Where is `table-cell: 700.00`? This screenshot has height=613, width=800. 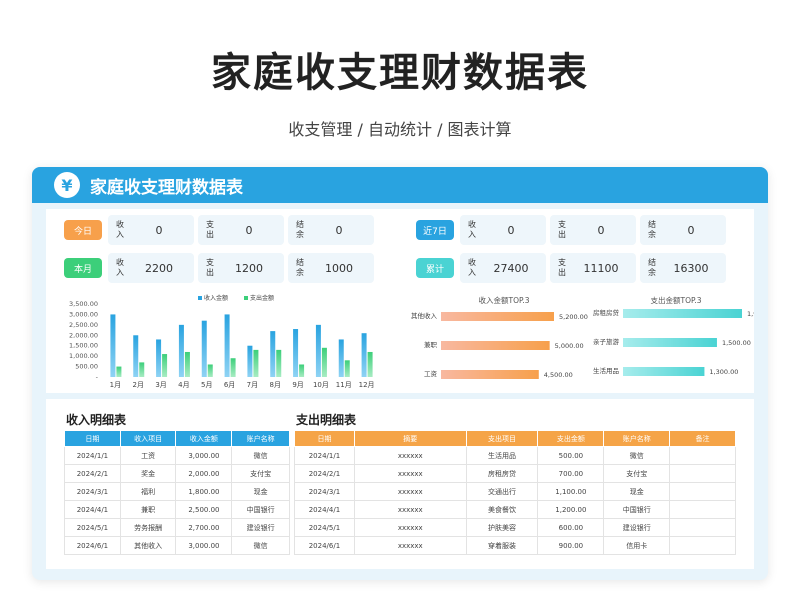 table-cell: 700.00 is located at coordinates (571, 473).